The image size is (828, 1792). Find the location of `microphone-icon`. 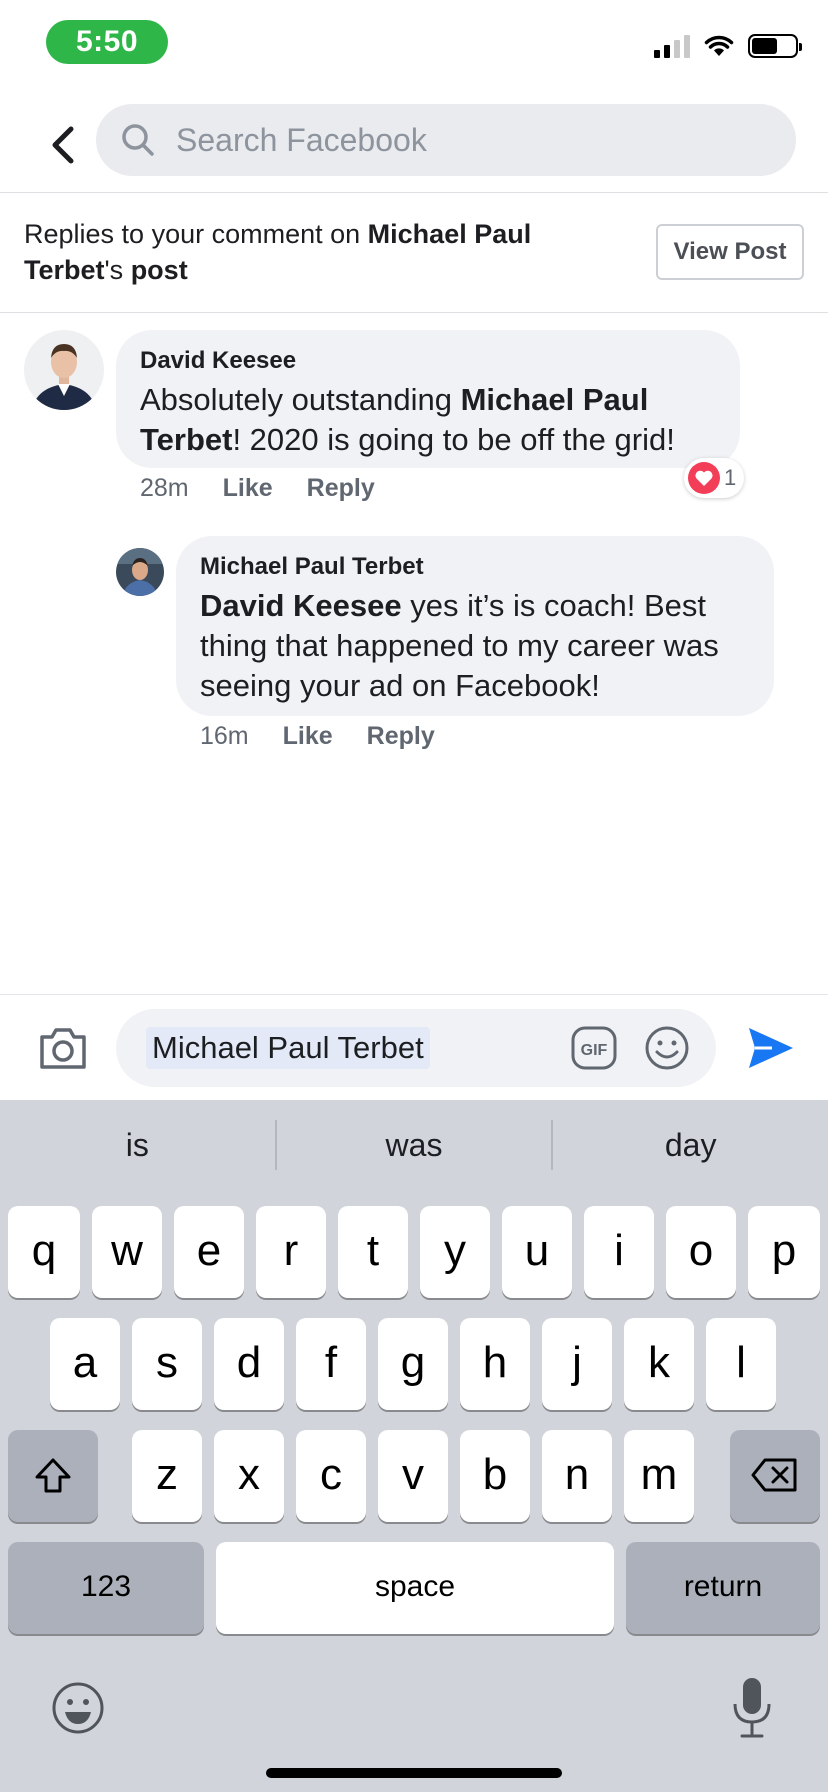

microphone-icon is located at coordinates (752, 1708).